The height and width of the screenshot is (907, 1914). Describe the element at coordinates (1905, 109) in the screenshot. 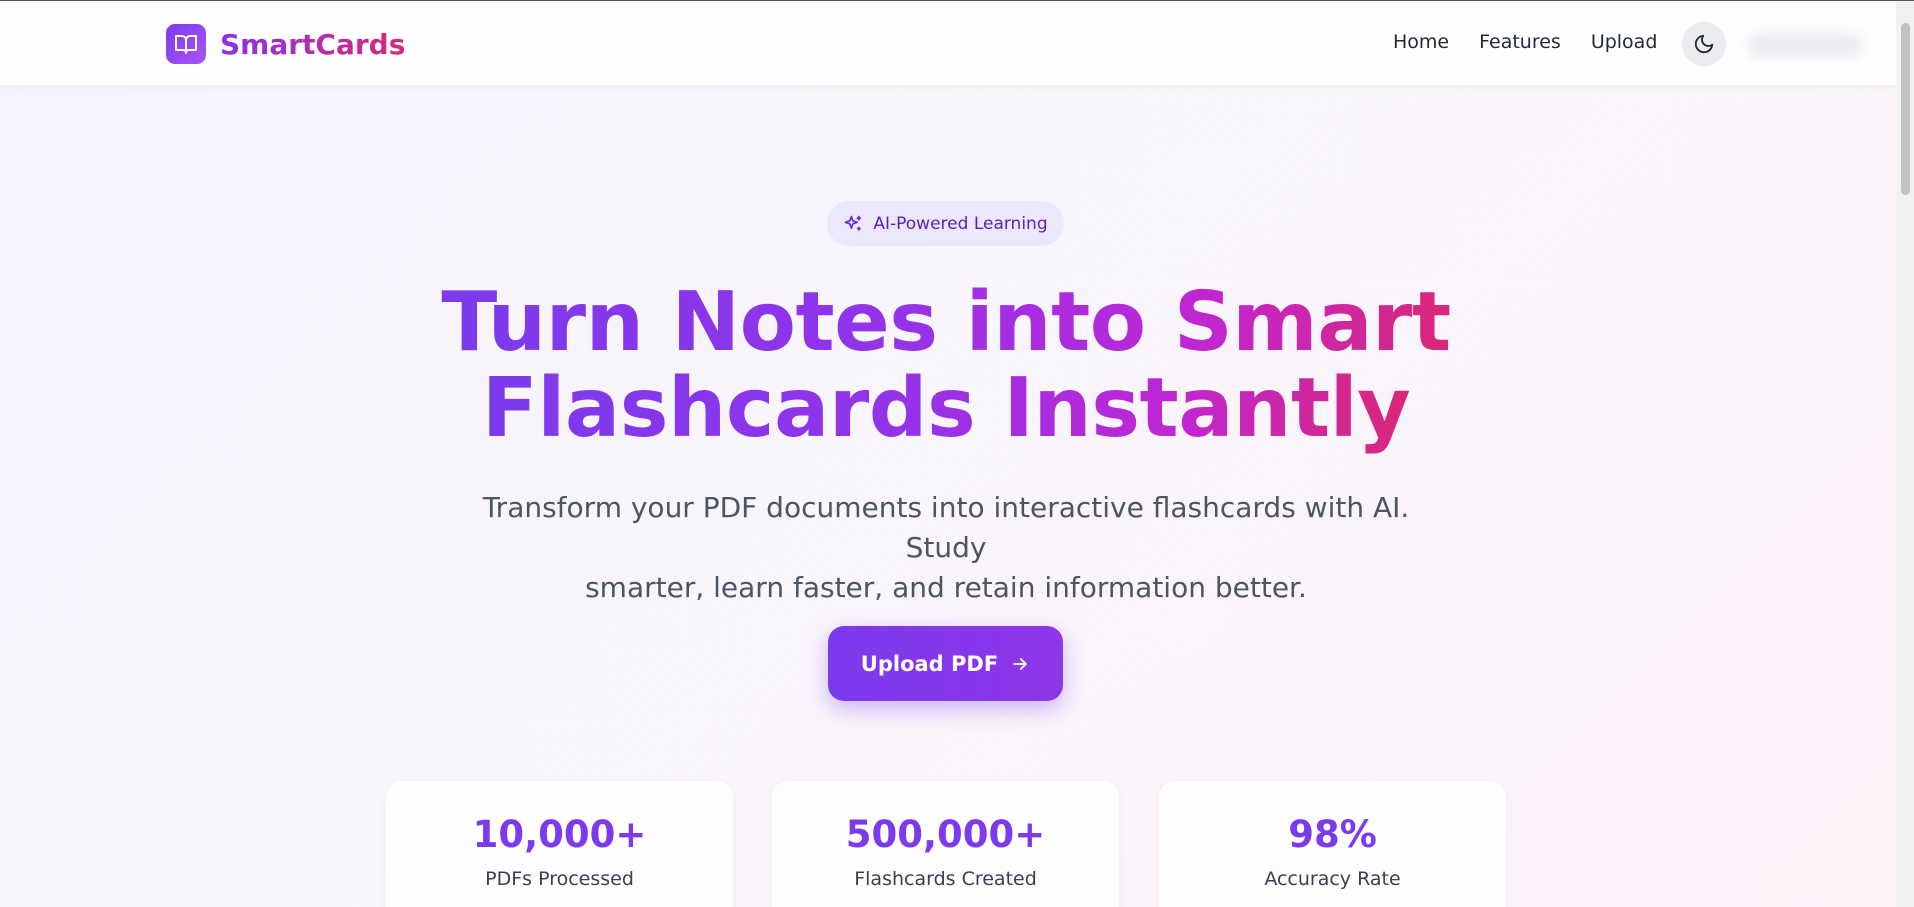

I see `scrollbar-thumb` at that location.